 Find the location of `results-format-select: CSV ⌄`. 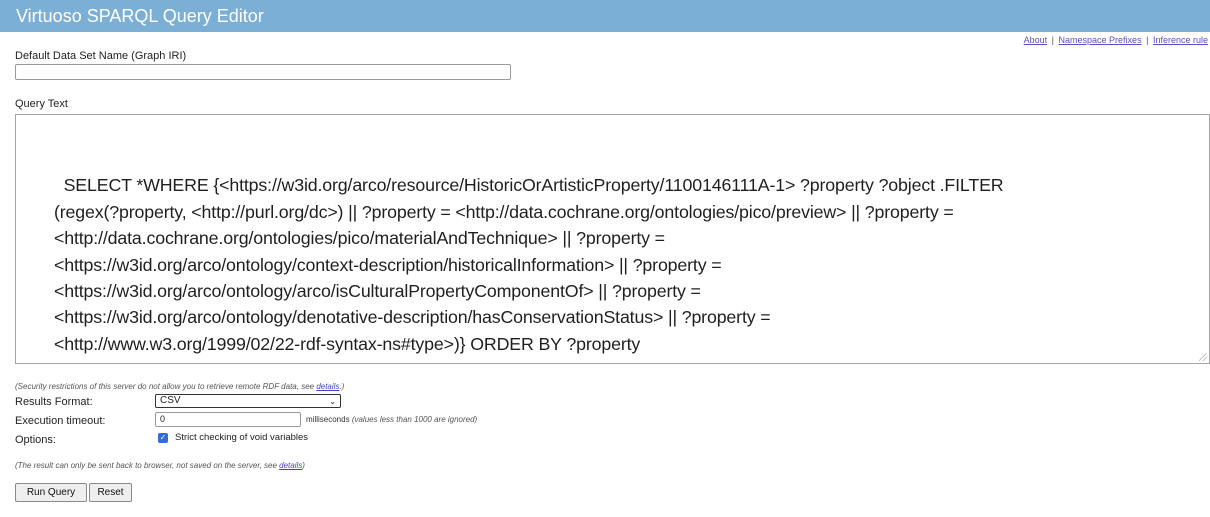

results-format-select: CSV ⌄ is located at coordinates (248, 401).